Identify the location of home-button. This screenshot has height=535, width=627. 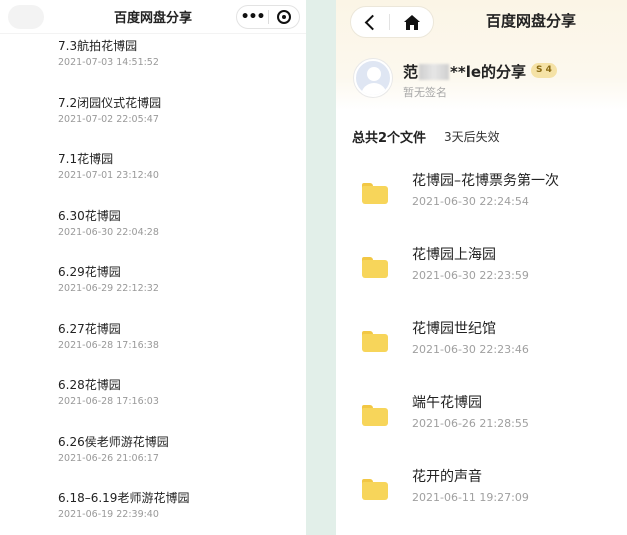
(411, 22).